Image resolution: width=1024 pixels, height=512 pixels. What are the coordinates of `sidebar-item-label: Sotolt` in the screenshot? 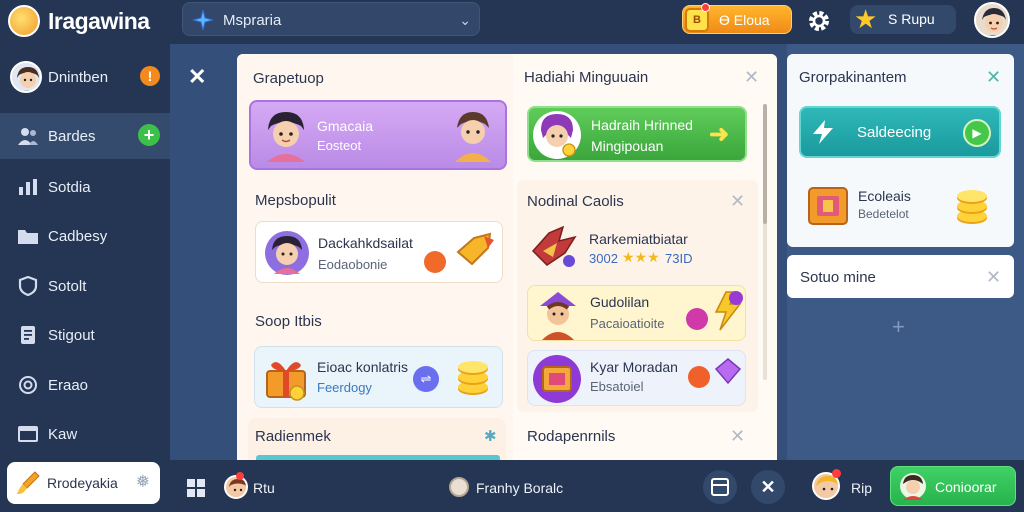 It's located at (67, 286).